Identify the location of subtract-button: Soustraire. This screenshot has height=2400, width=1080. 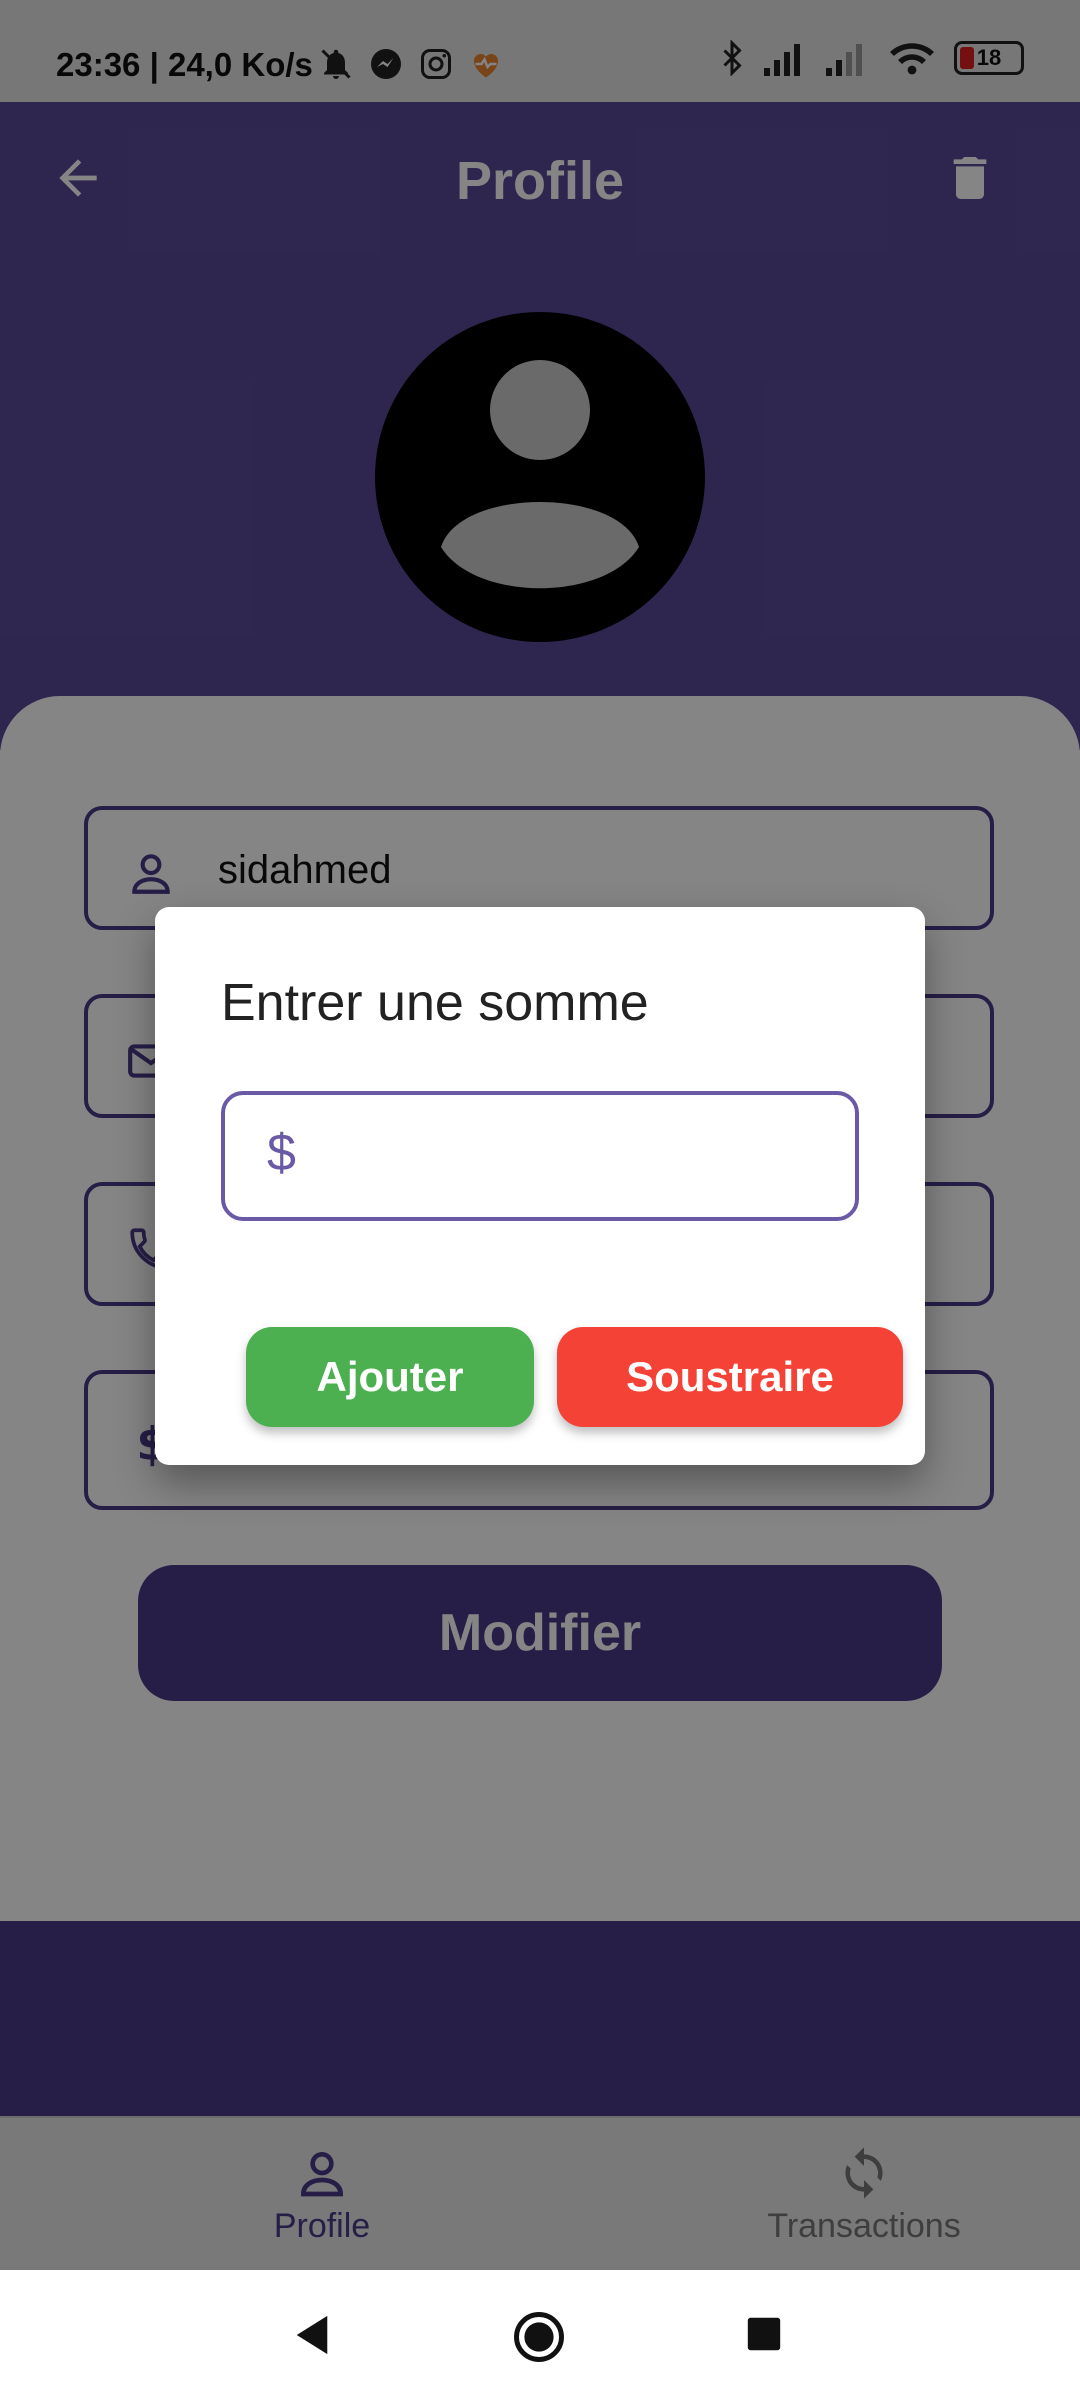
(730, 1377).